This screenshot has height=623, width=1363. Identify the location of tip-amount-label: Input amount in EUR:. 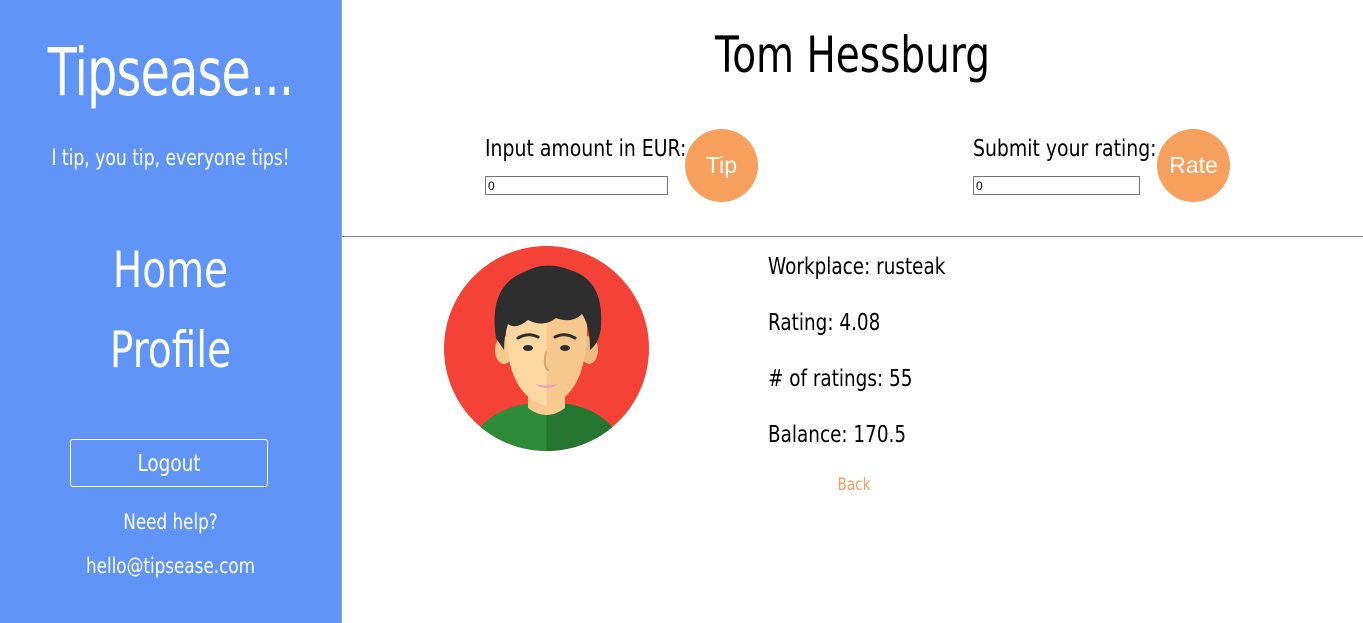
(586, 149).